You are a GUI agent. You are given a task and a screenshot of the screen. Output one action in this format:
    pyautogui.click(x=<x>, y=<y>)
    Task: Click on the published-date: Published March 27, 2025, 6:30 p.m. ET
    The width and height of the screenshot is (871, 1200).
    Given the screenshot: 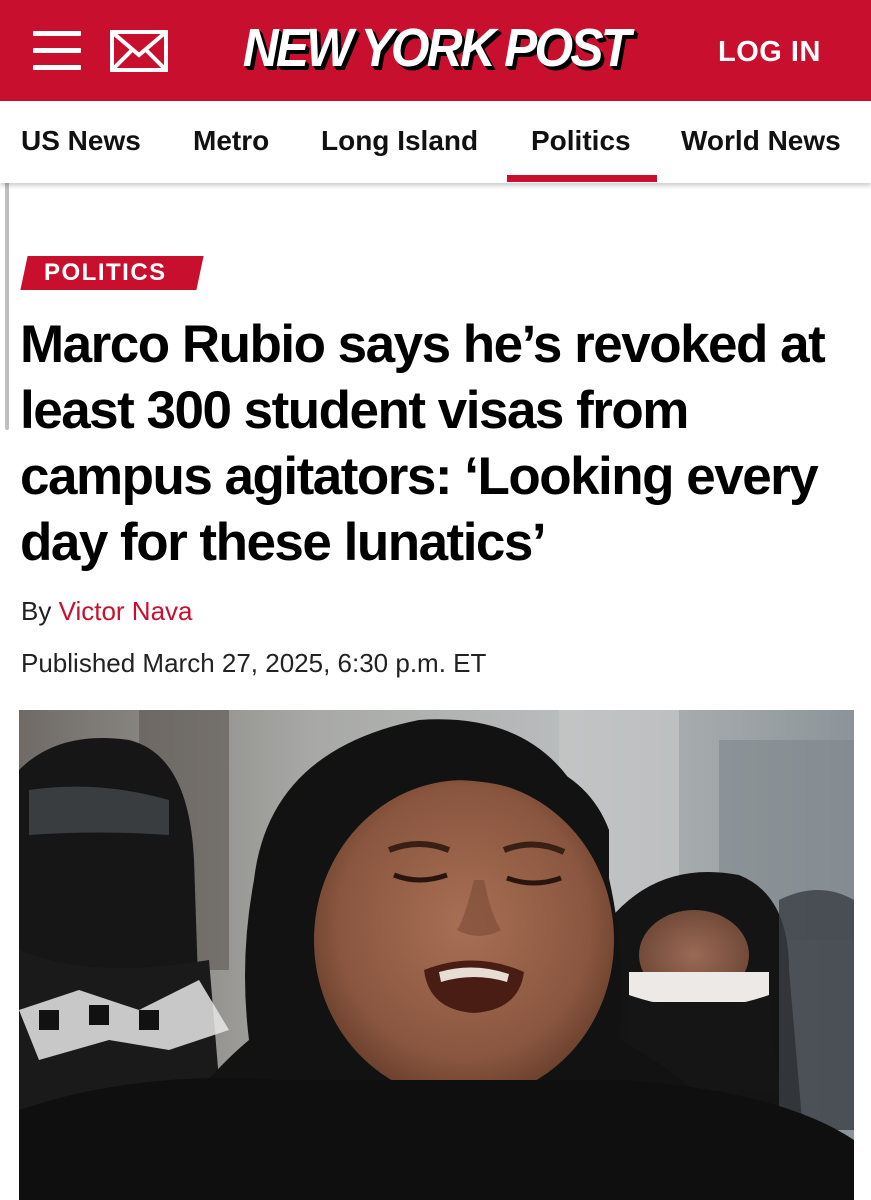 What is the action you would take?
    pyautogui.click(x=254, y=663)
    